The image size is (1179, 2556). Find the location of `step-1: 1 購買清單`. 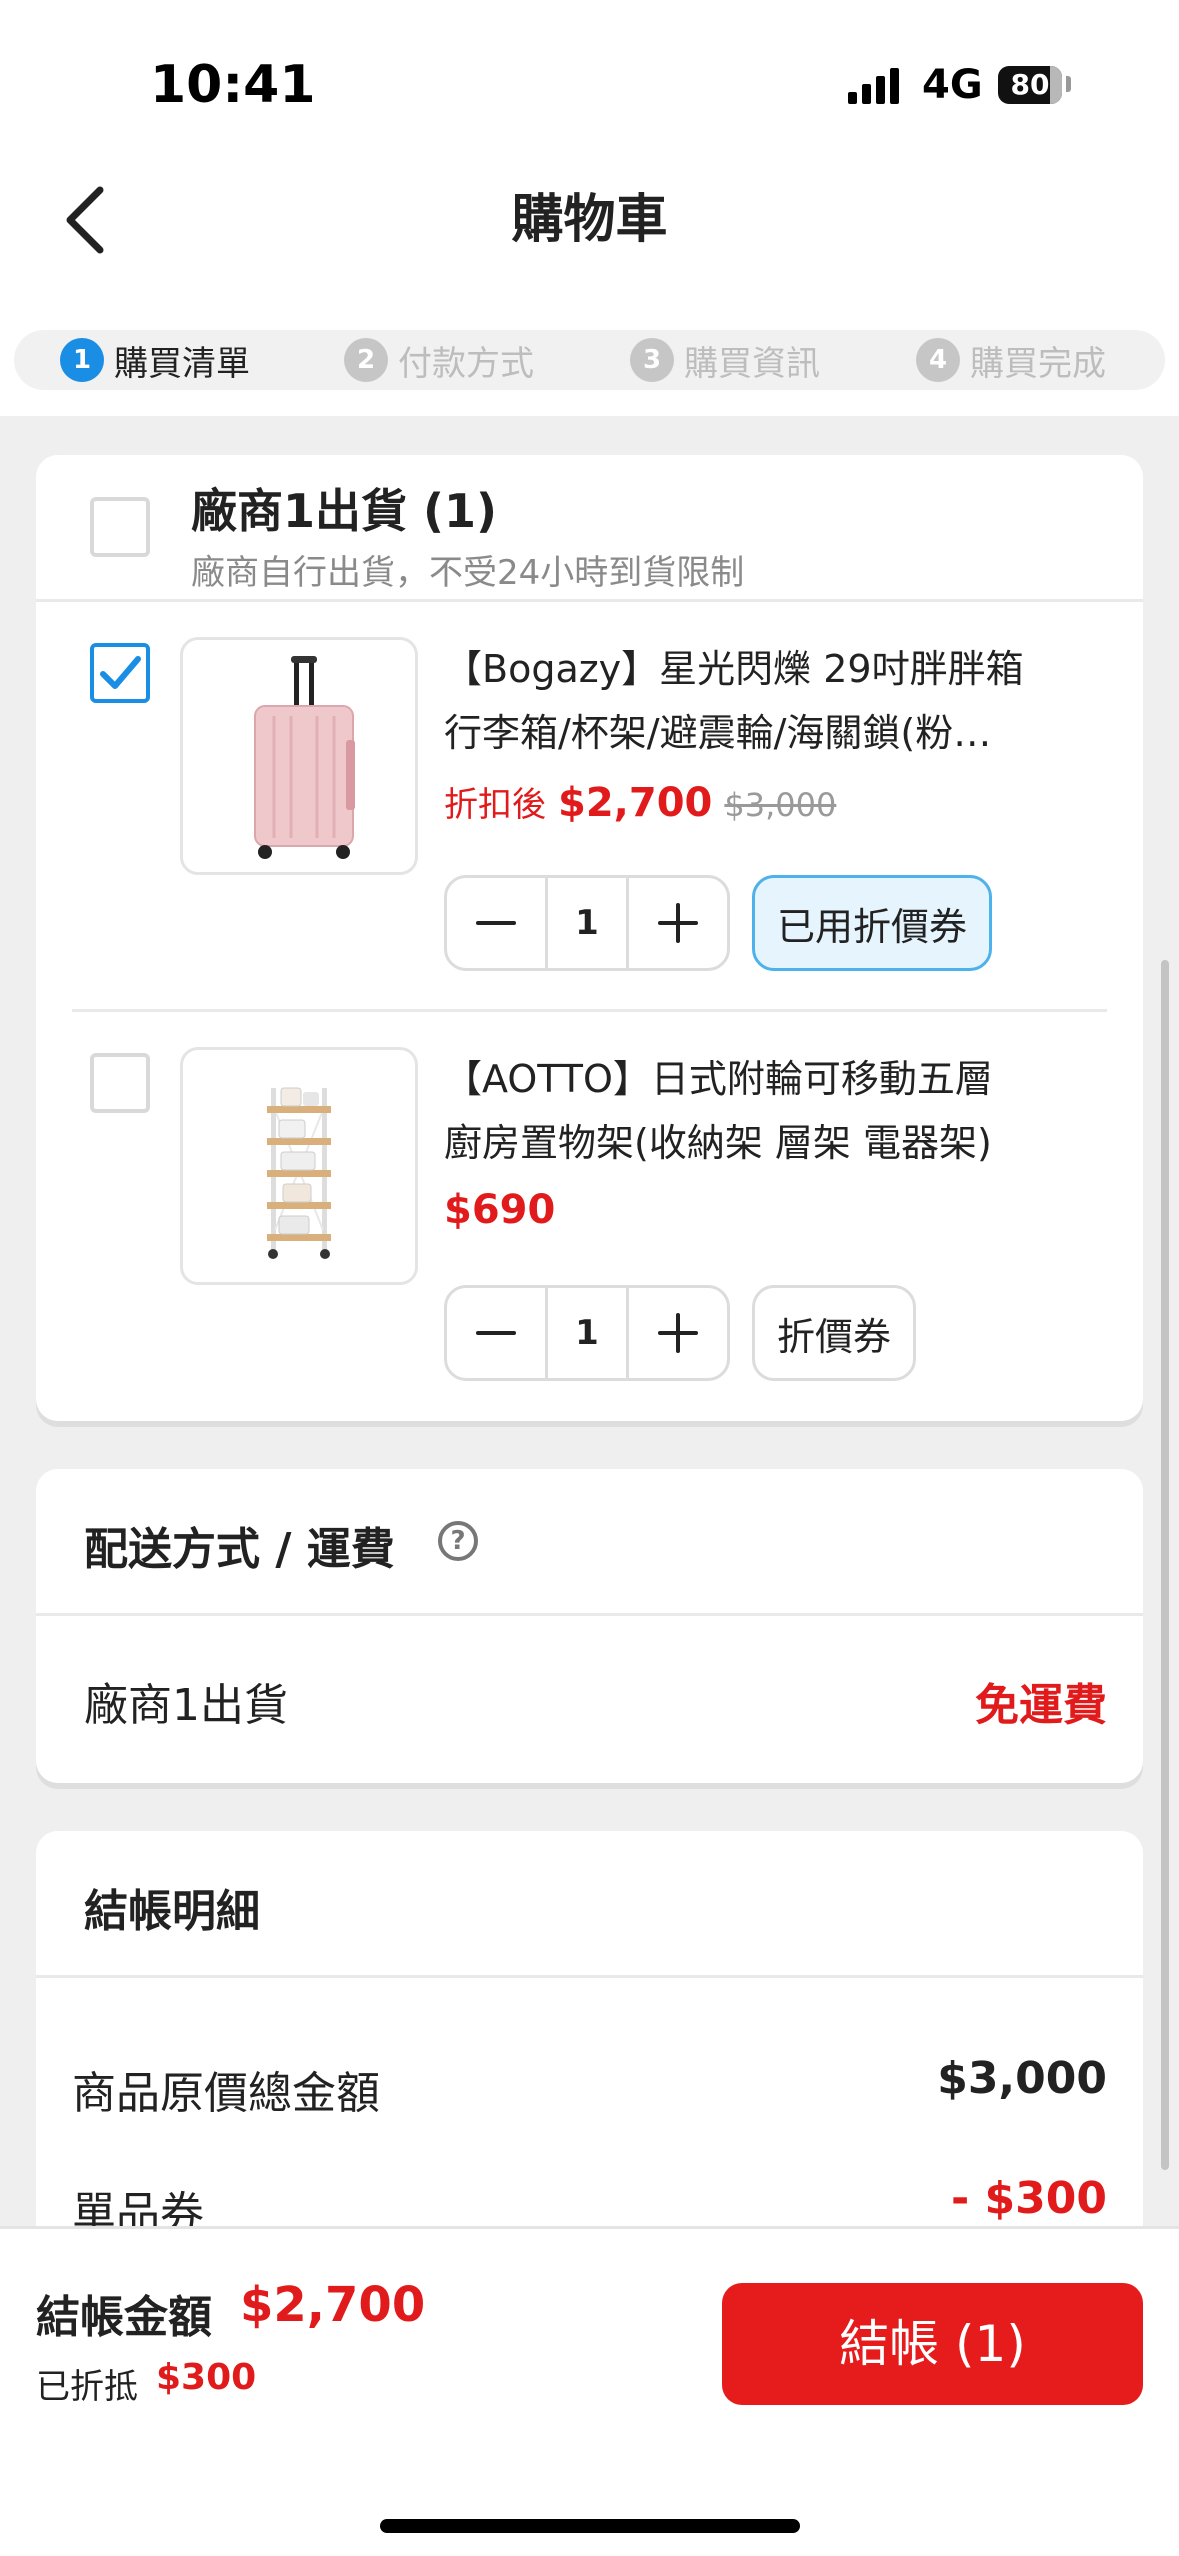

step-1: 1 購買清單 is located at coordinates (155, 361).